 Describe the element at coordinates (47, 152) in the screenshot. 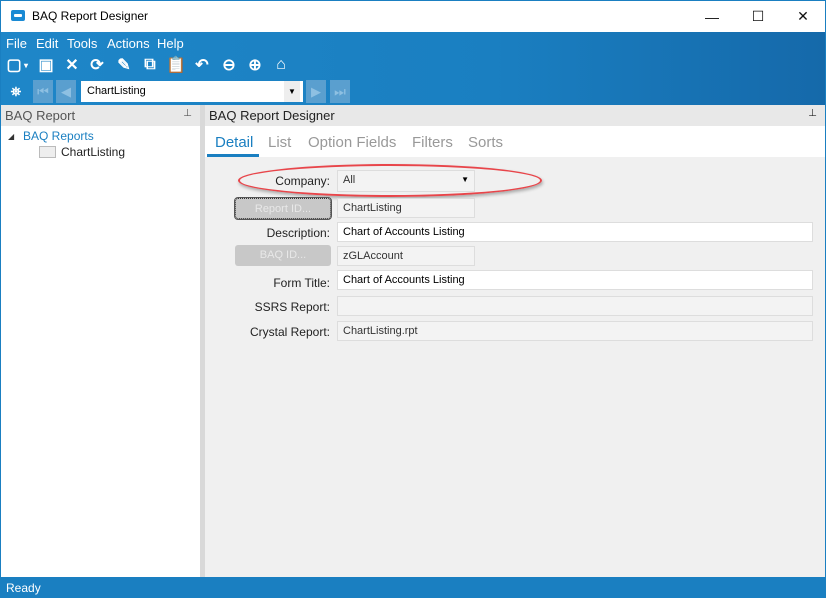

I see `folder-icon` at that location.